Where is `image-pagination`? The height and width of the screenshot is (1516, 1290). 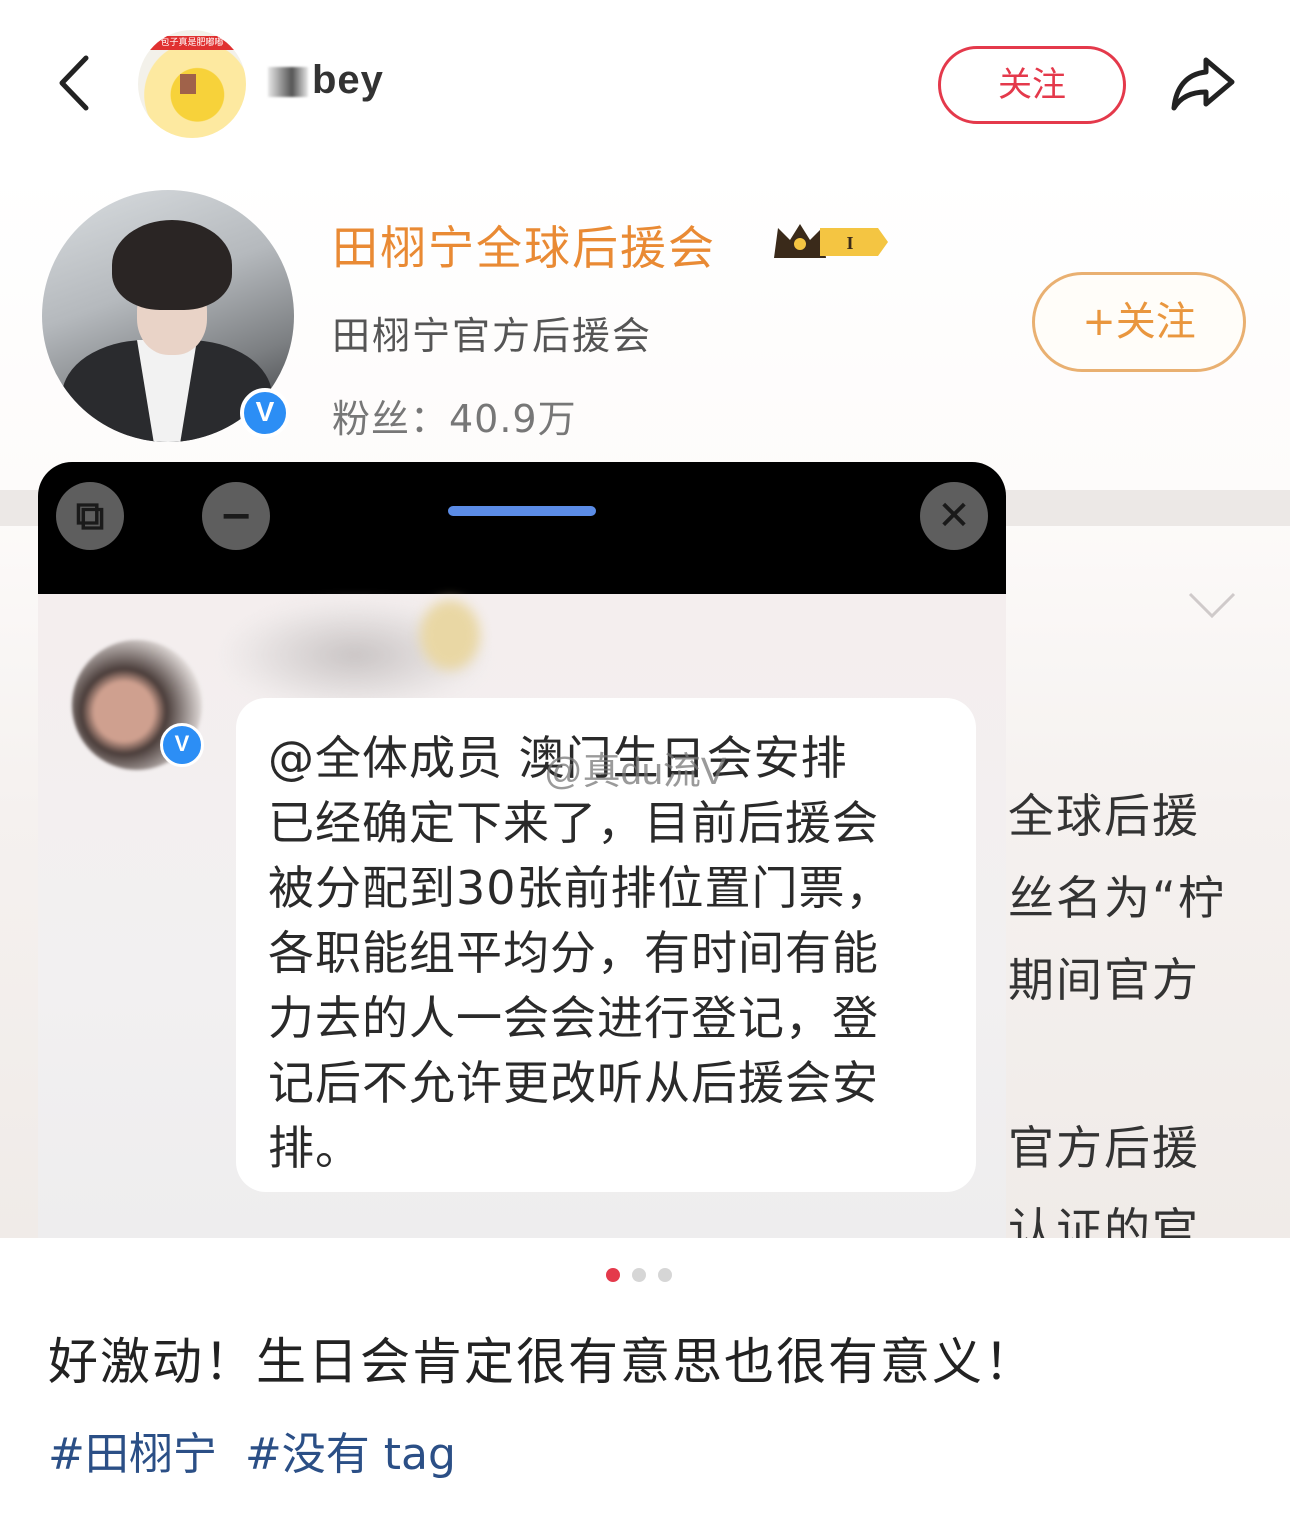
image-pagination is located at coordinates (640, 1276).